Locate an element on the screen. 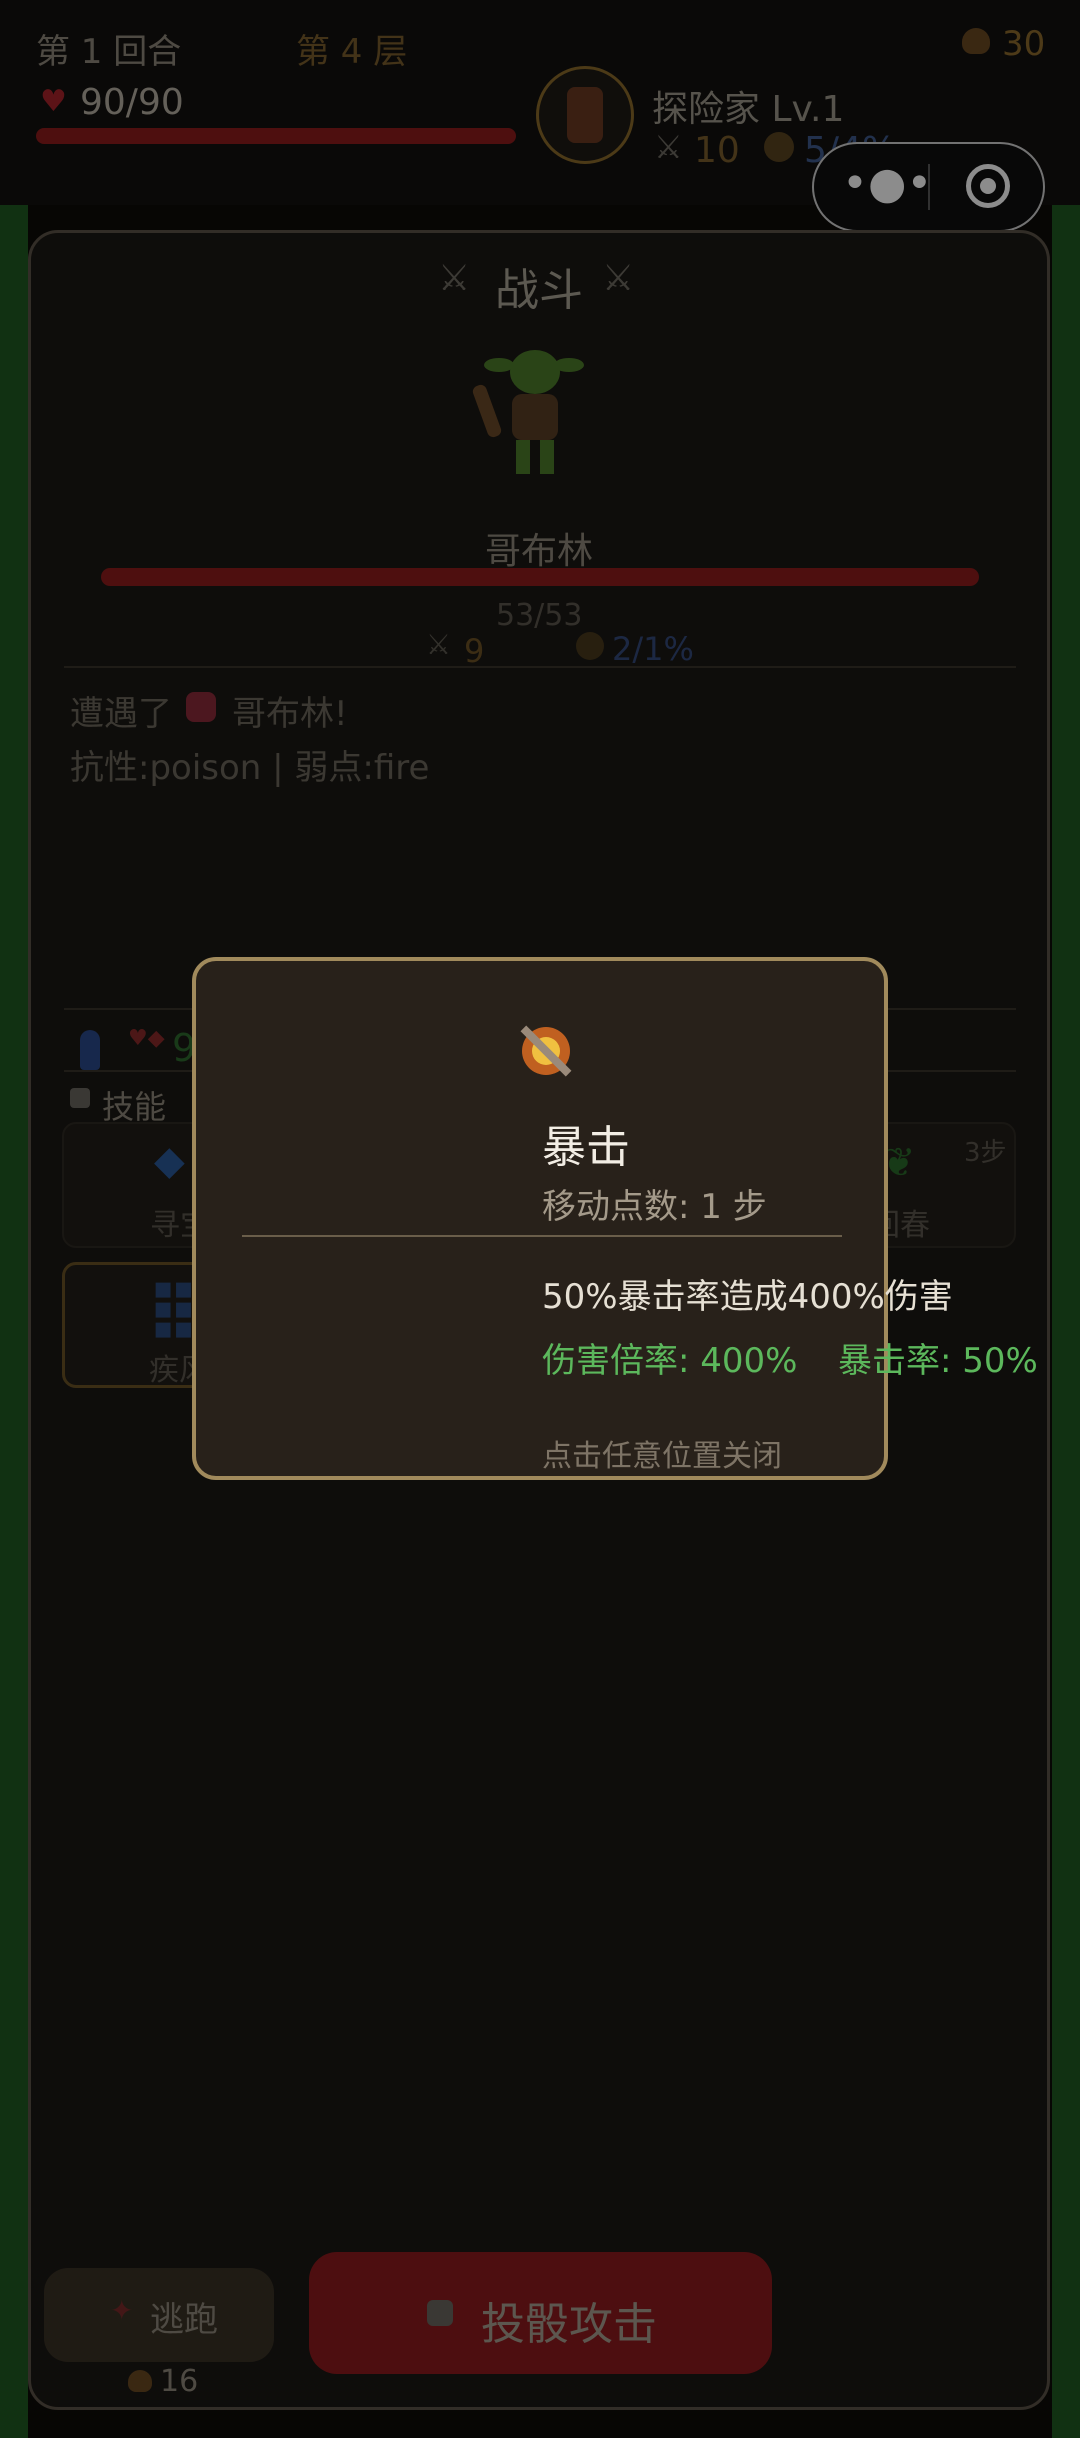 Image resolution: width=1080 pixels, height=2438 pixels. explosion-icon is located at coordinates (546, 1051).